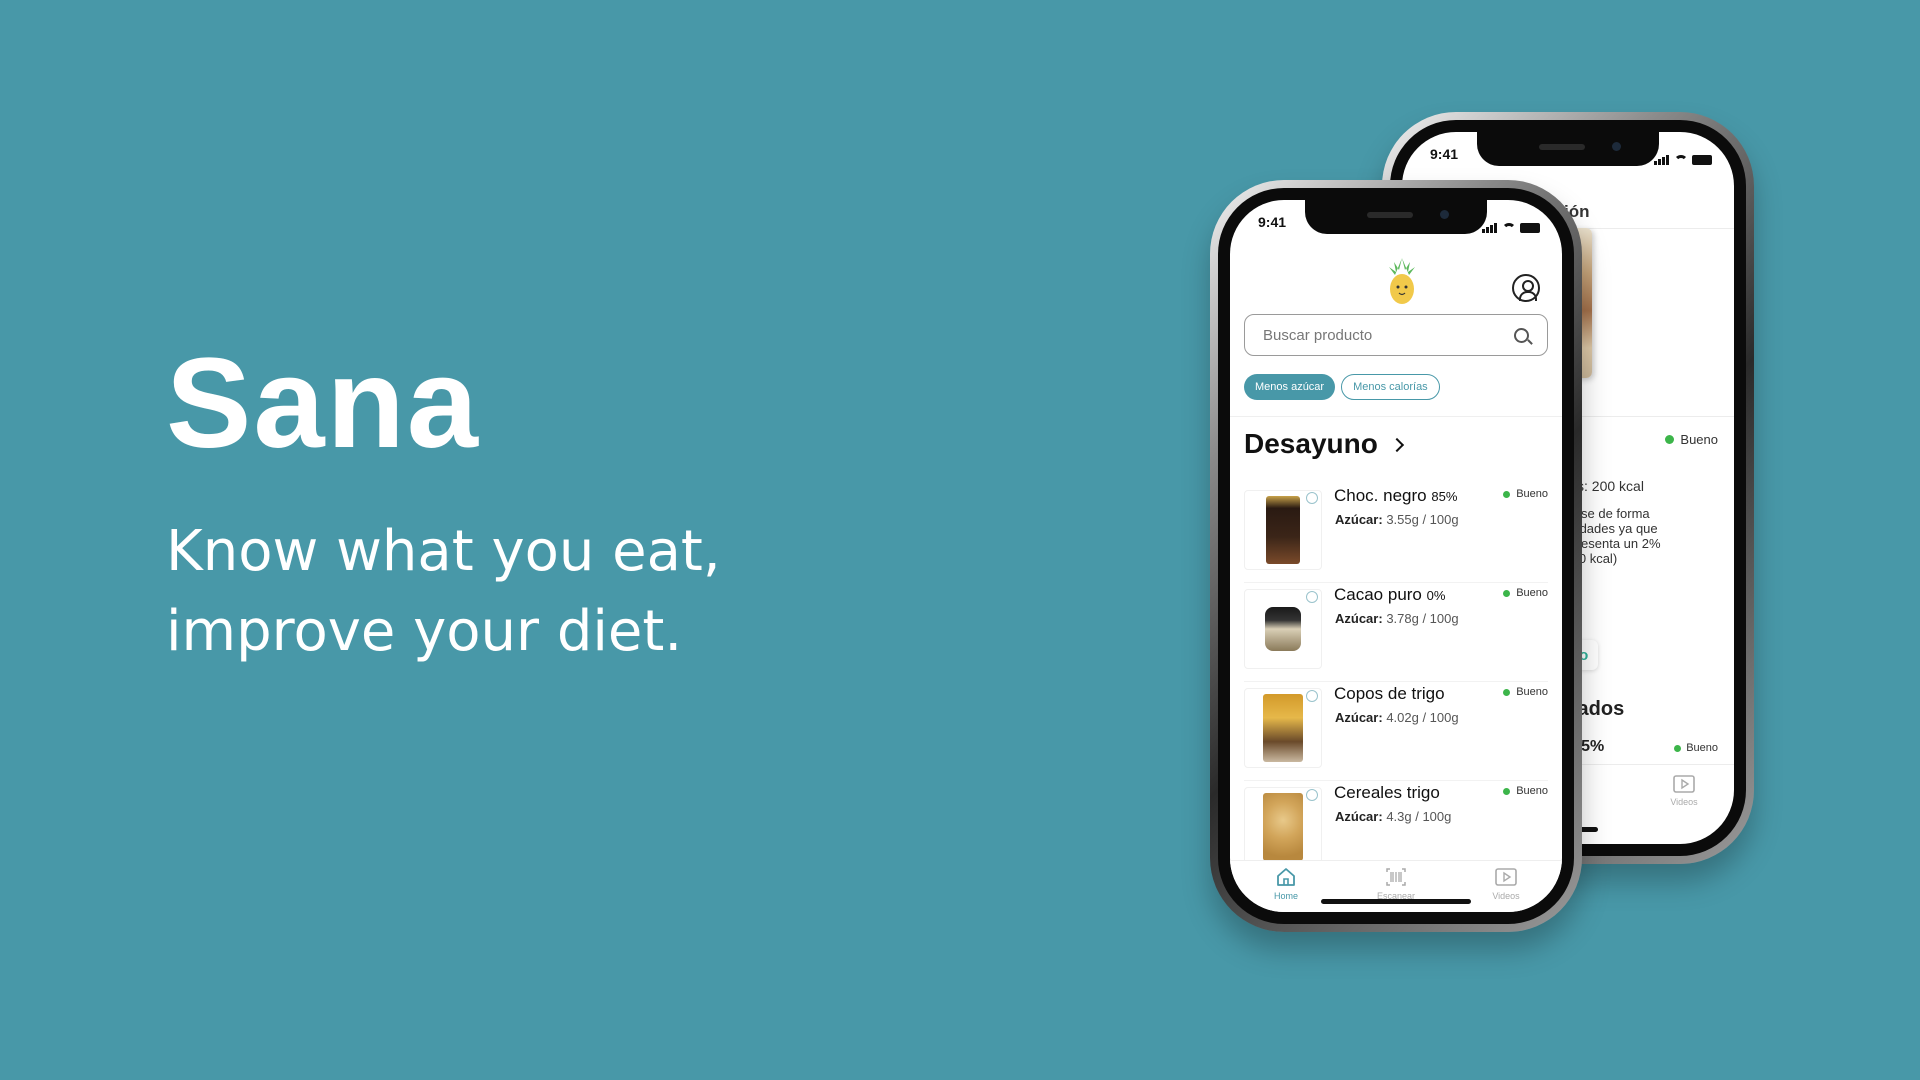  I want to click on sugar-info: Azúcar: 4.3g / 100g, so click(1393, 816).